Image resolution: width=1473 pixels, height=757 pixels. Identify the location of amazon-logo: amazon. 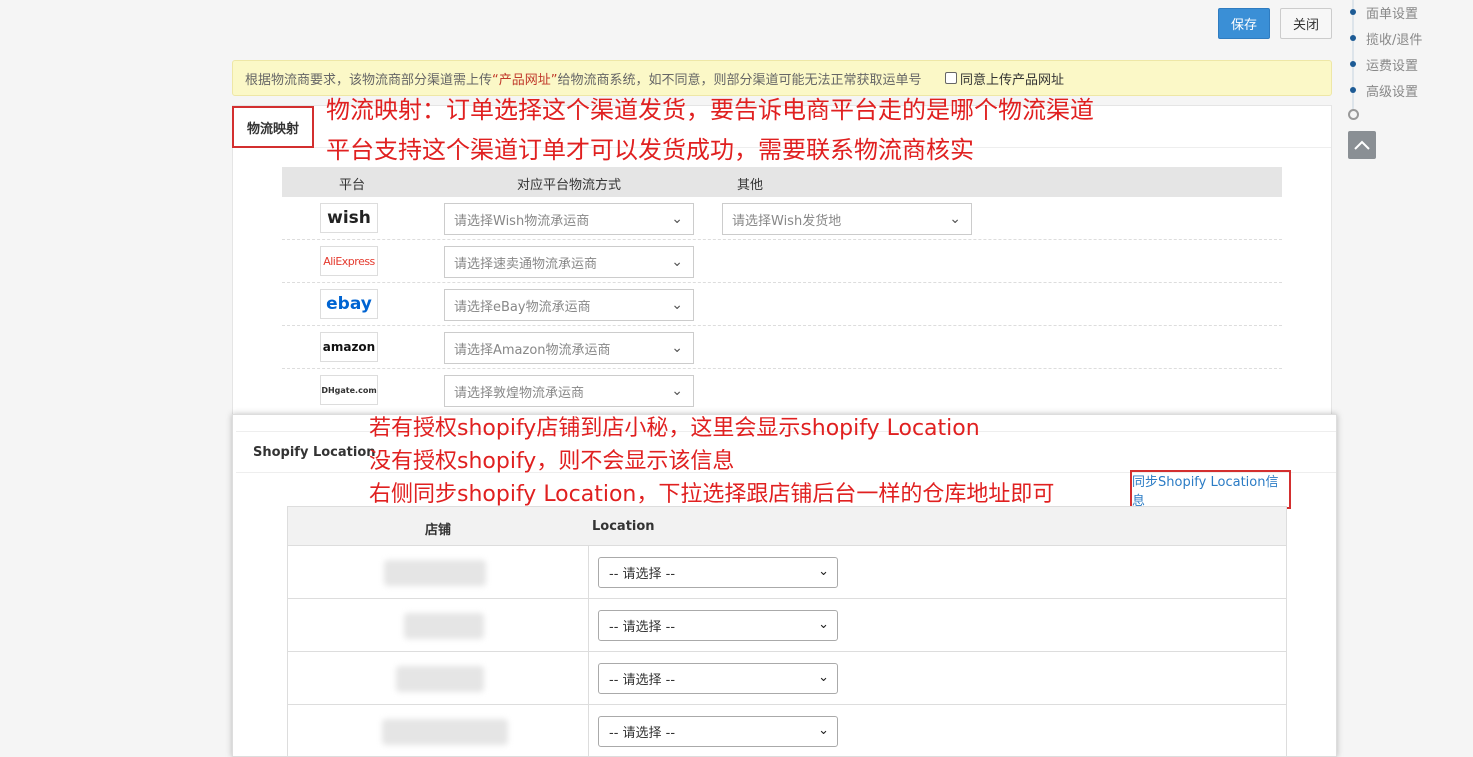
(349, 347).